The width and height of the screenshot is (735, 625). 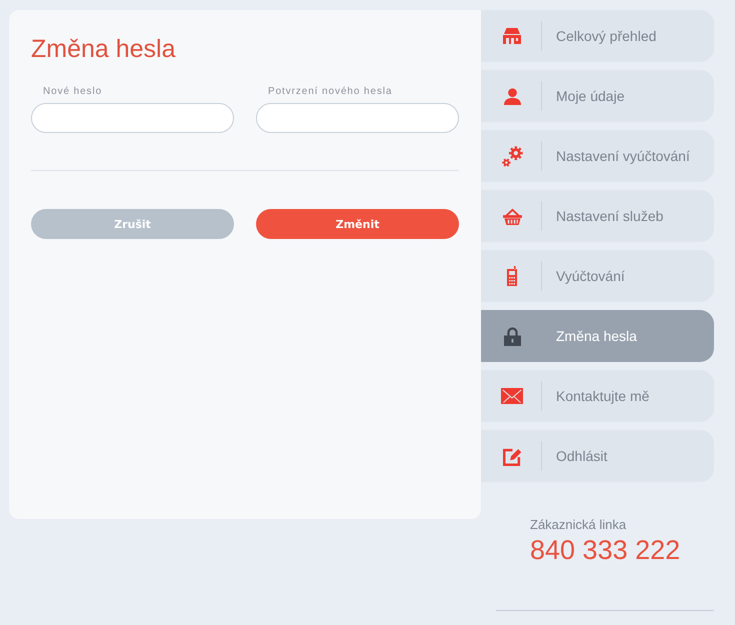 I want to click on gears-icon, so click(x=512, y=156).